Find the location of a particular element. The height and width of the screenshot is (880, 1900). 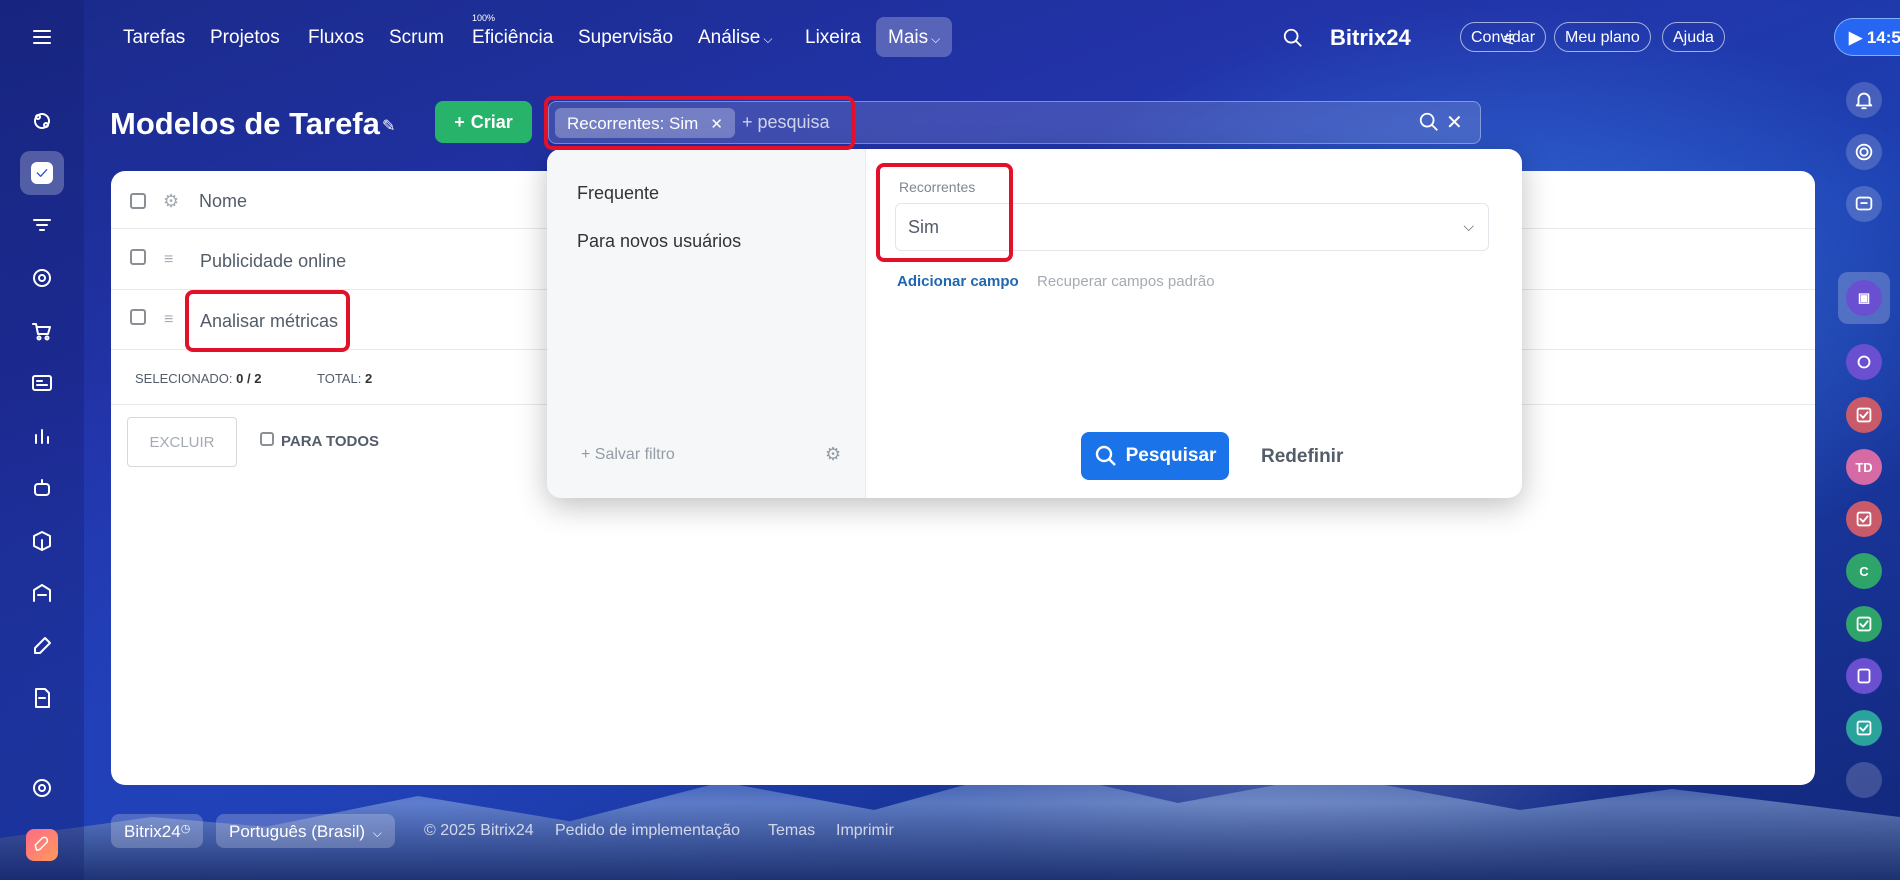

feed-icon is located at coordinates (42, 383).